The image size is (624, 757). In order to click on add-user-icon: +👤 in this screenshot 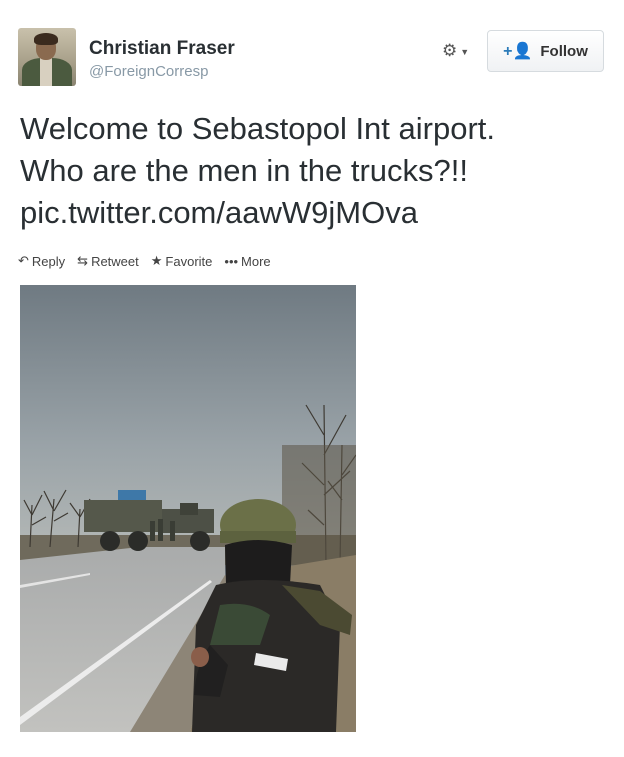, I will do `click(518, 51)`.